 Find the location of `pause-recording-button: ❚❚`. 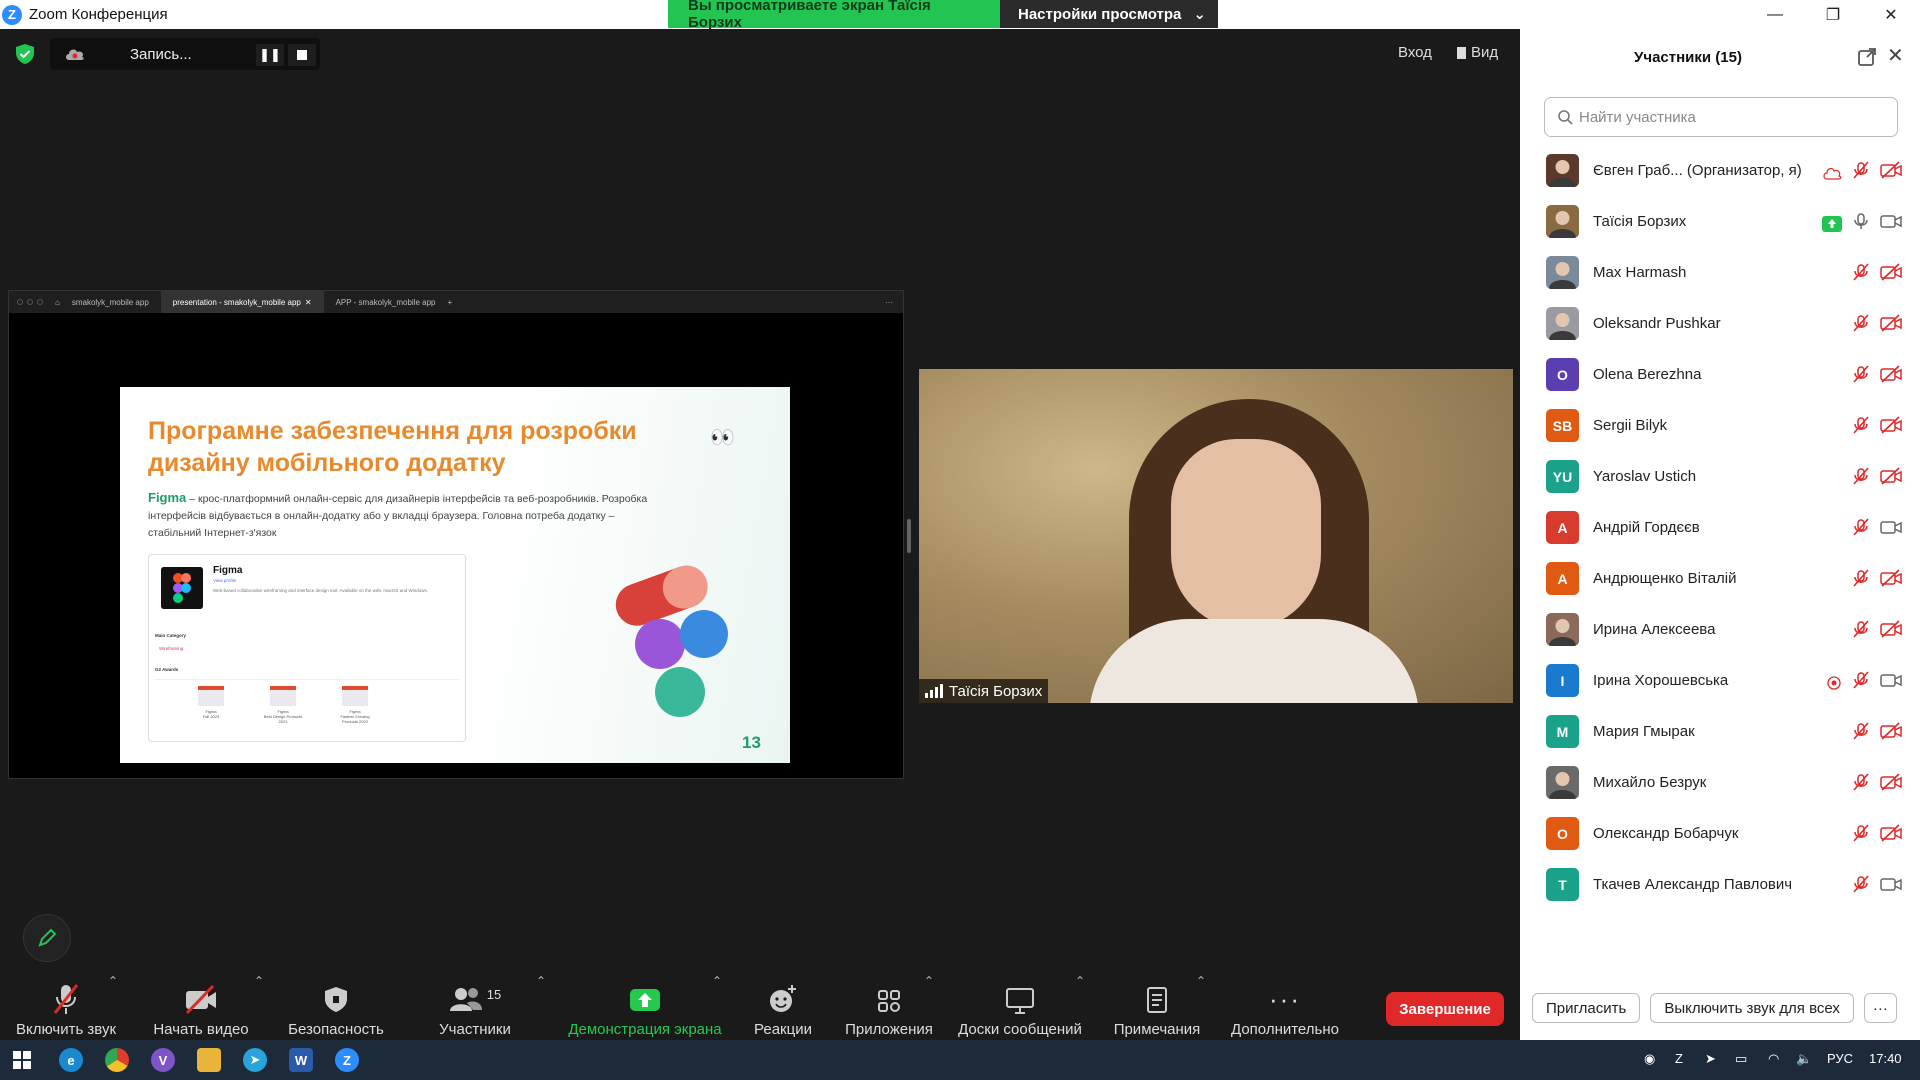

pause-recording-button: ❚❚ is located at coordinates (270, 55).